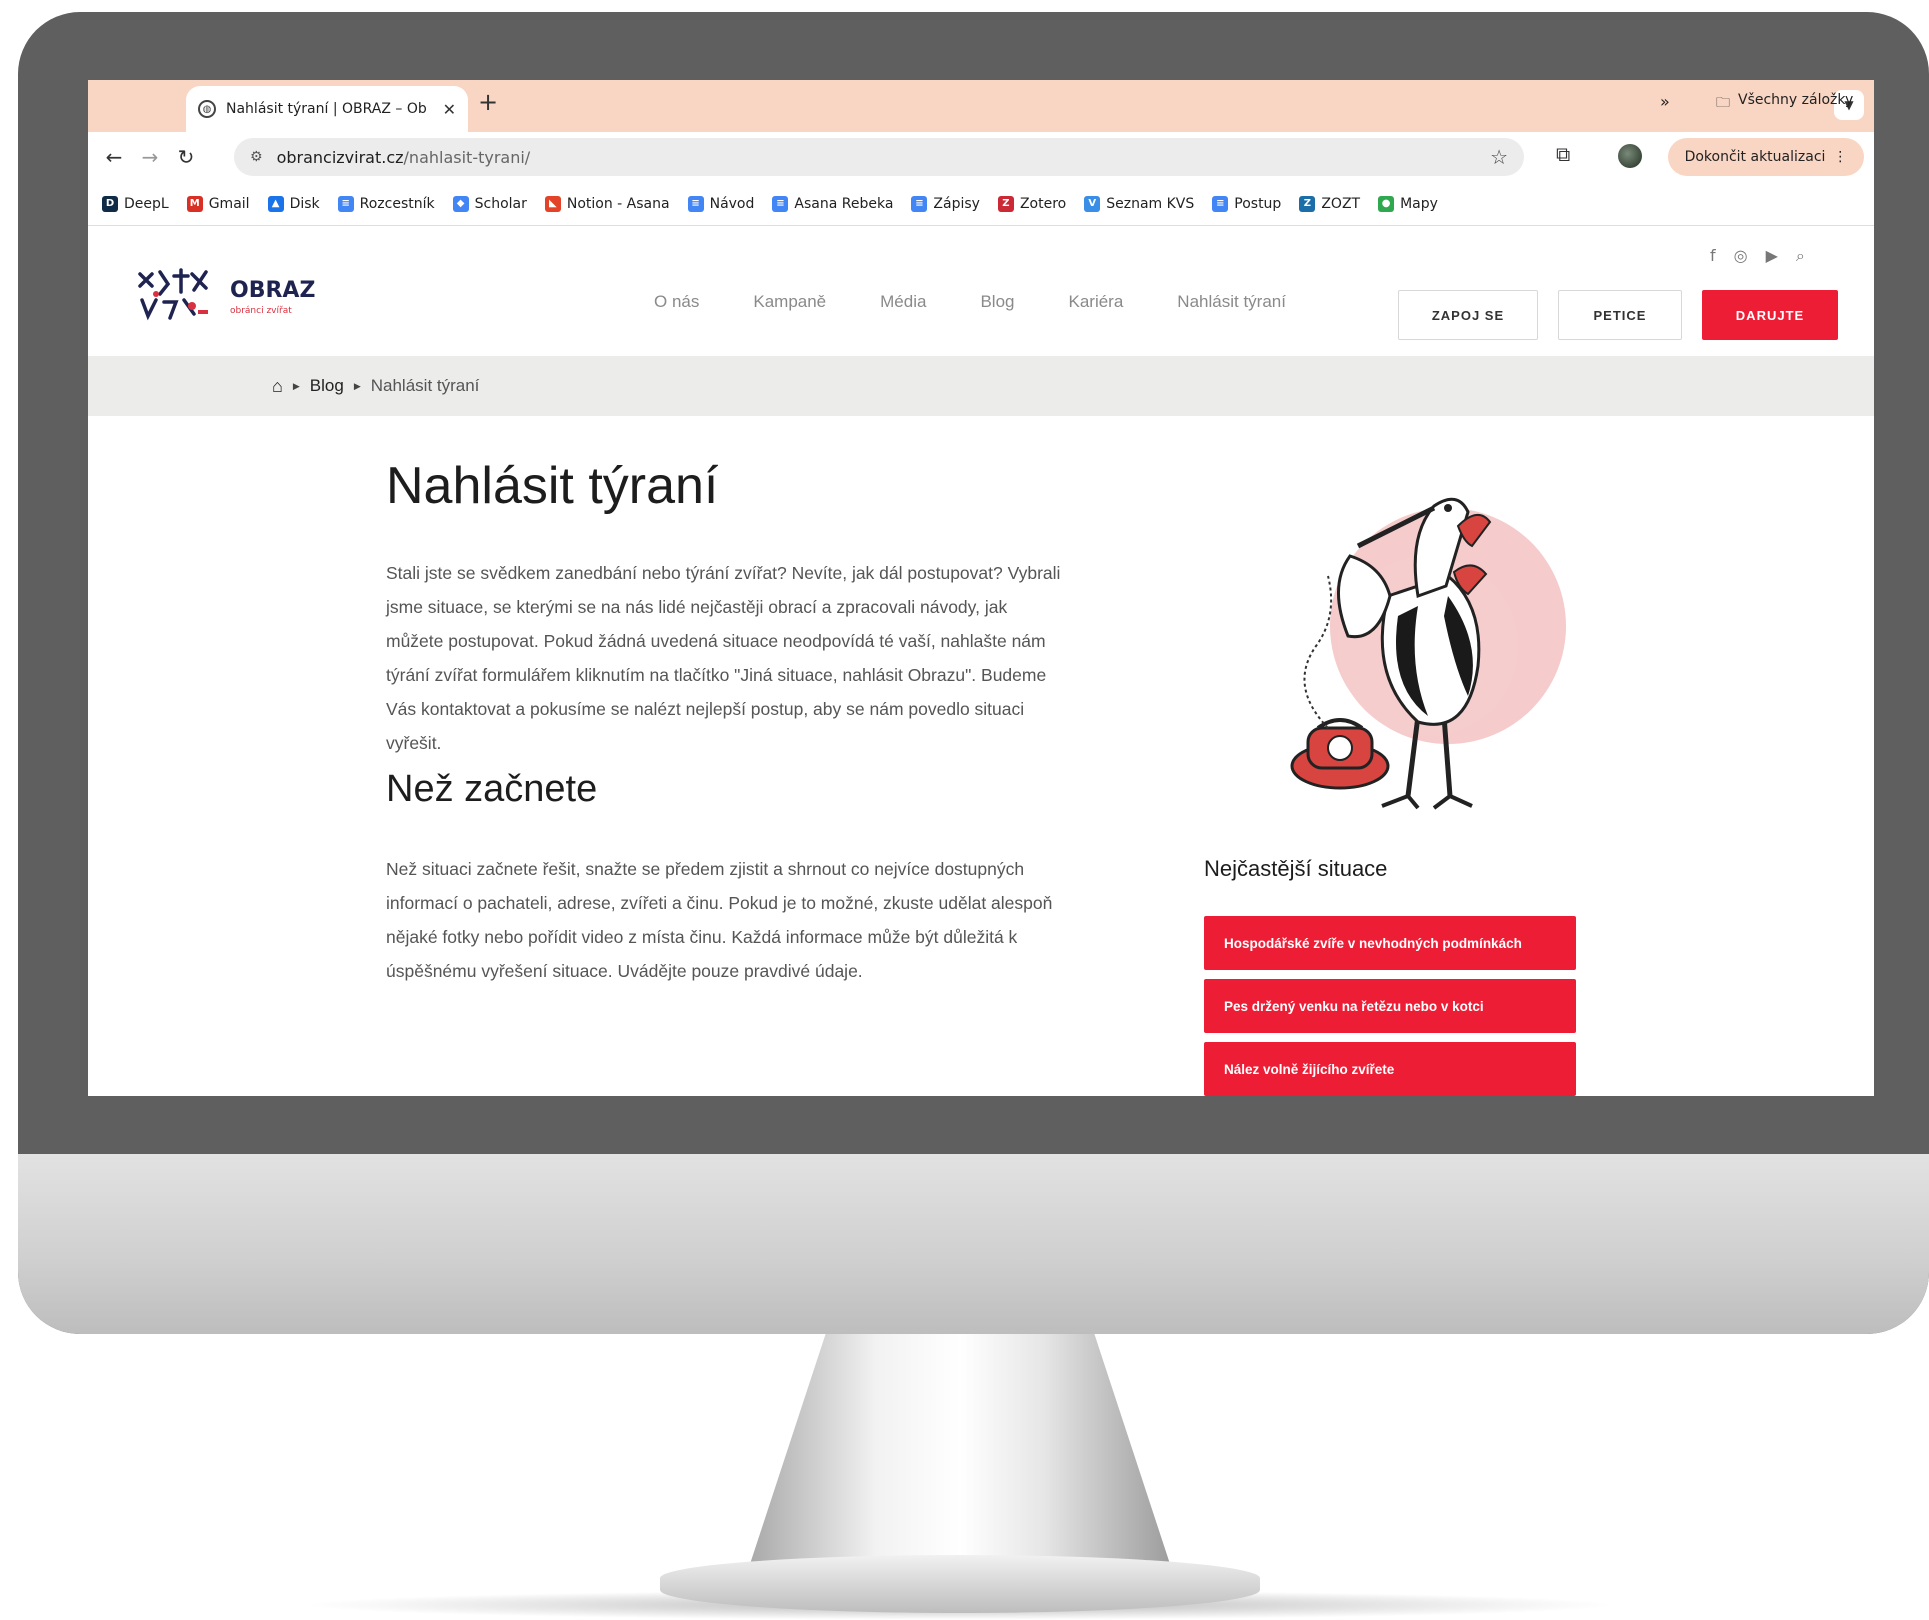 The width and height of the screenshot is (1929, 1620). Describe the element at coordinates (1741, 256) in the screenshot. I see `instagram-icon: ◎` at that location.